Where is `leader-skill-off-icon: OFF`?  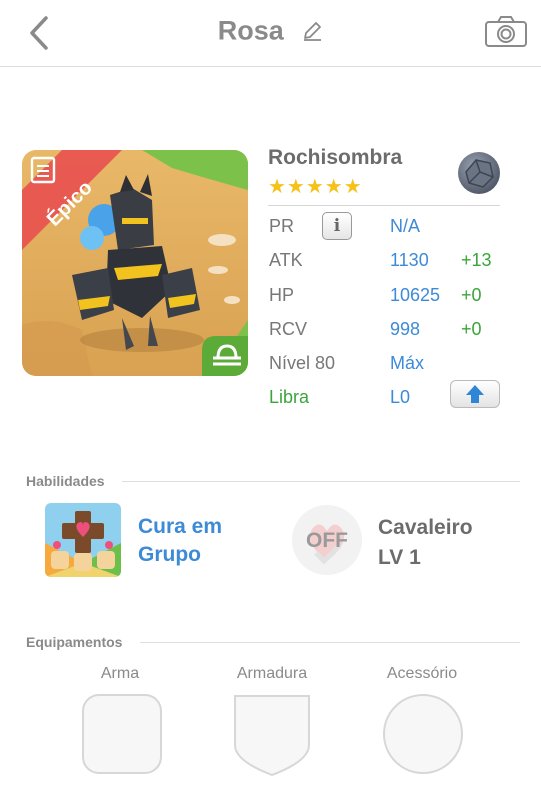
leader-skill-off-icon: OFF is located at coordinates (327, 540).